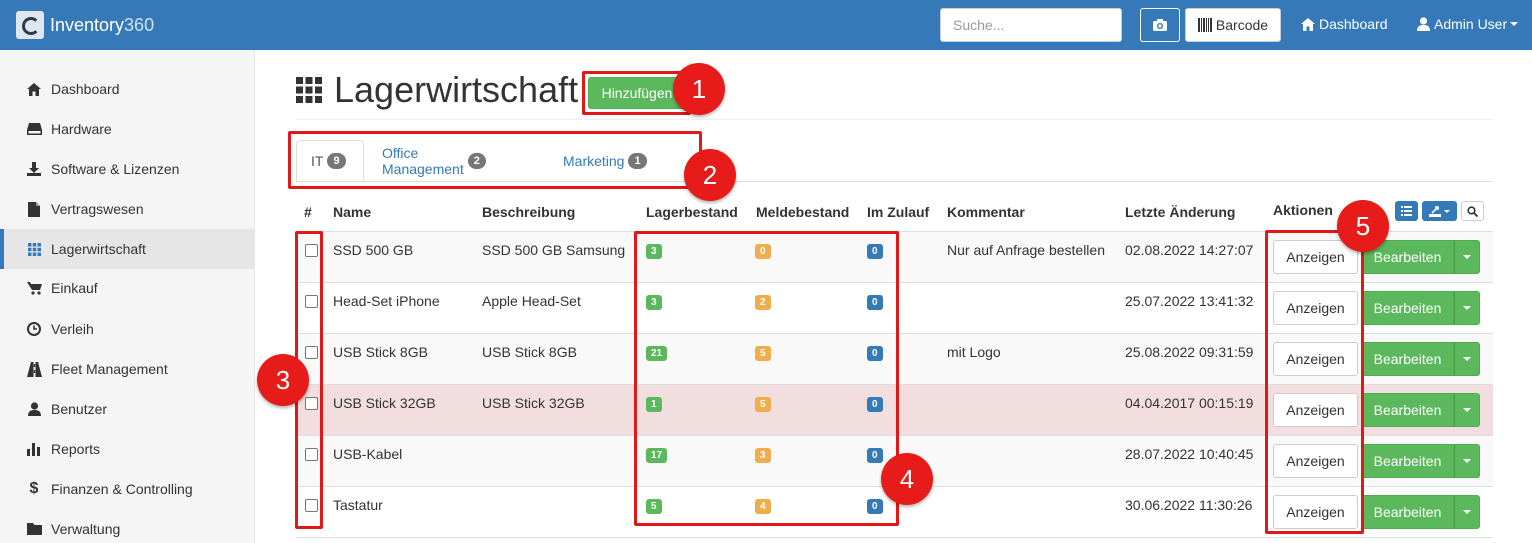 This screenshot has height=543, width=1532. What do you see at coordinates (127, 409) in the screenshot?
I see `sidebar-item-users: Benutzer` at bounding box center [127, 409].